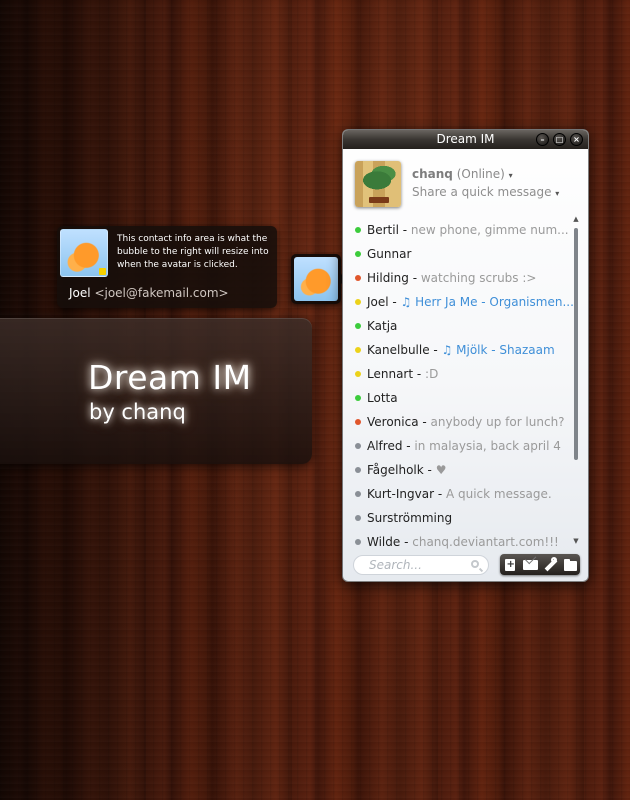  What do you see at coordinates (459, 470) in the screenshot?
I see `contact-row: Fågelholk - ♥` at bounding box center [459, 470].